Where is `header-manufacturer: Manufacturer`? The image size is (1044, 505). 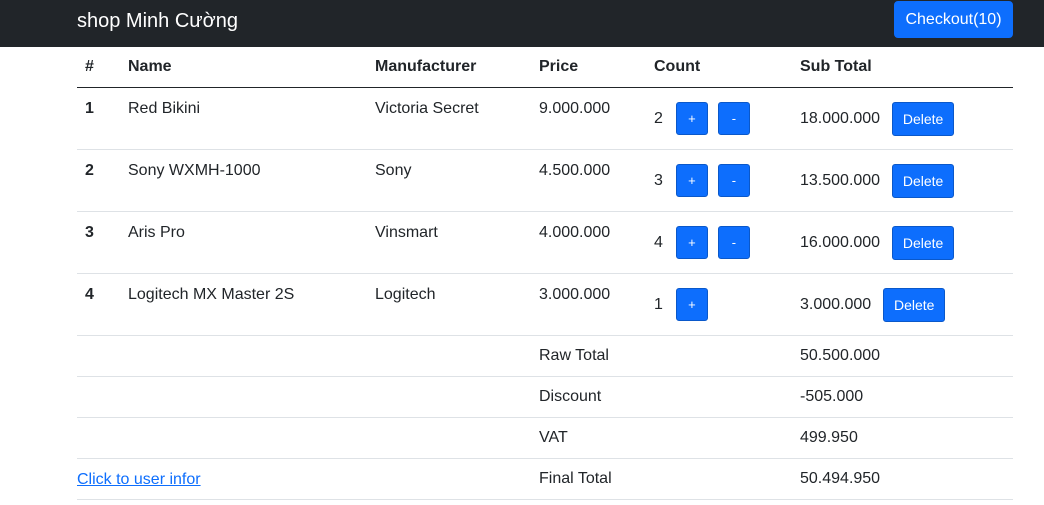
header-manufacturer: Manufacturer is located at coordinates (449, 67).